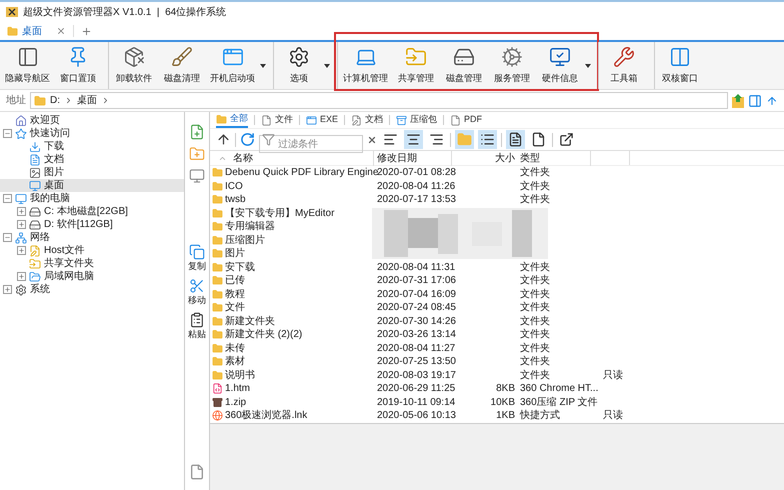  Describe the element at coordinates (55, 100) in the screenshot. I see `breadcrumb: D:` at that location.